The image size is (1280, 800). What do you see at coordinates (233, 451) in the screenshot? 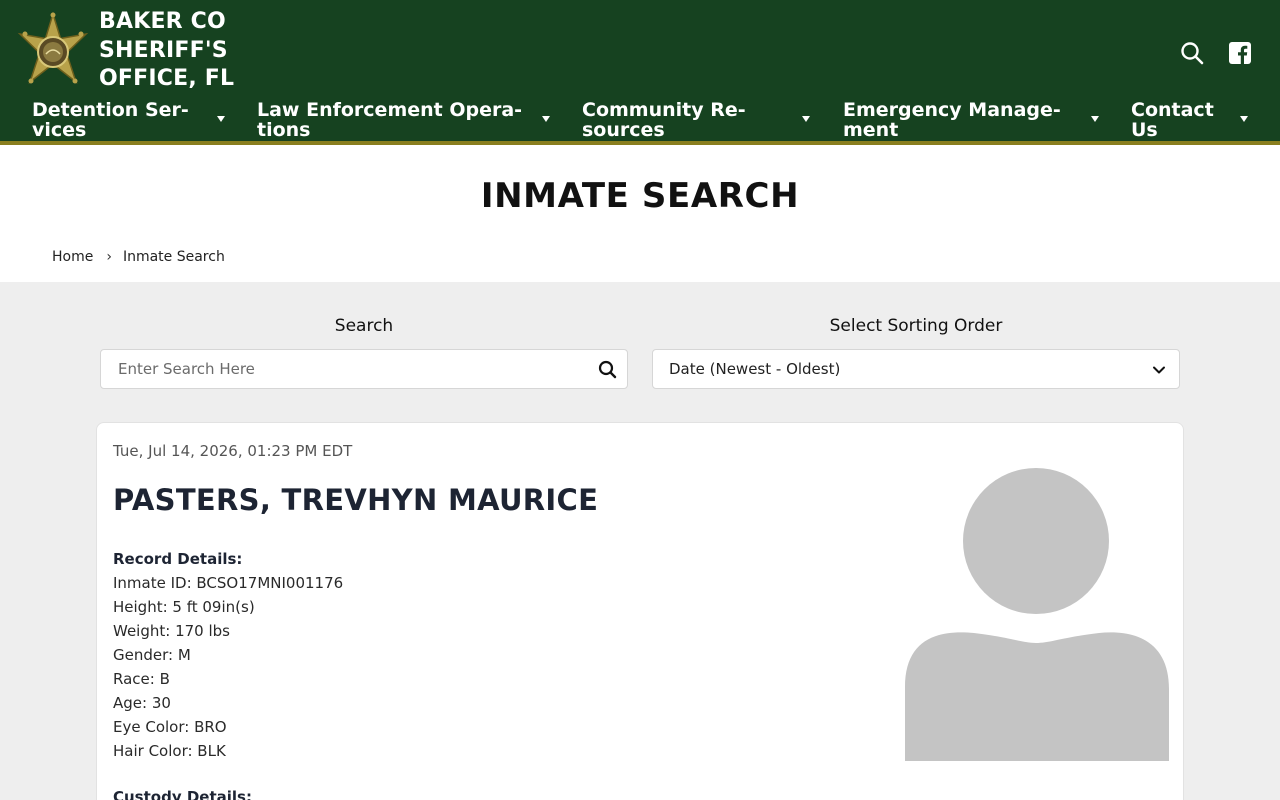
I see `record-date: Tue, Jul 14, 2026, 01:23 PM EDT` at bounding box center [233, 451].